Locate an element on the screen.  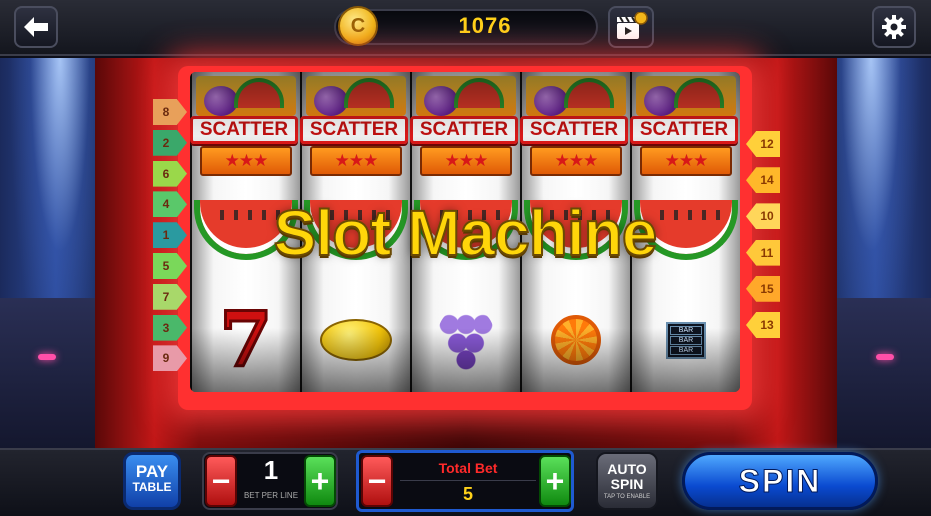
lemon-symbol is located at coordinates (356, 340).